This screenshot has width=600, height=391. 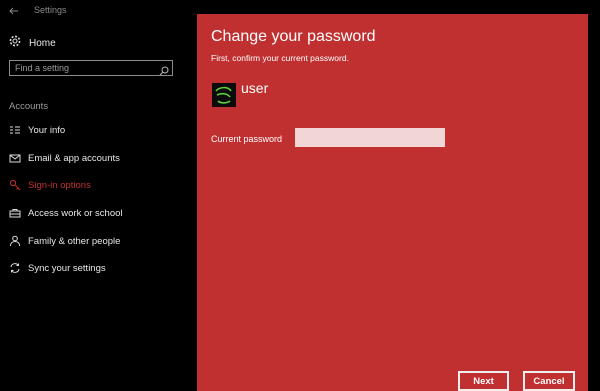 I want to click on key-icon, so click(x=15, y=185).